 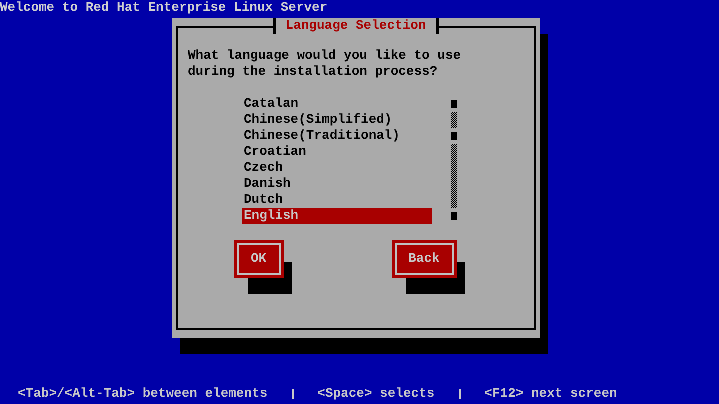 What do you see at coordinates (356, 26) in the screenshot?
I see `dialog-title: Language Selection` at bounding box center [356, 26].